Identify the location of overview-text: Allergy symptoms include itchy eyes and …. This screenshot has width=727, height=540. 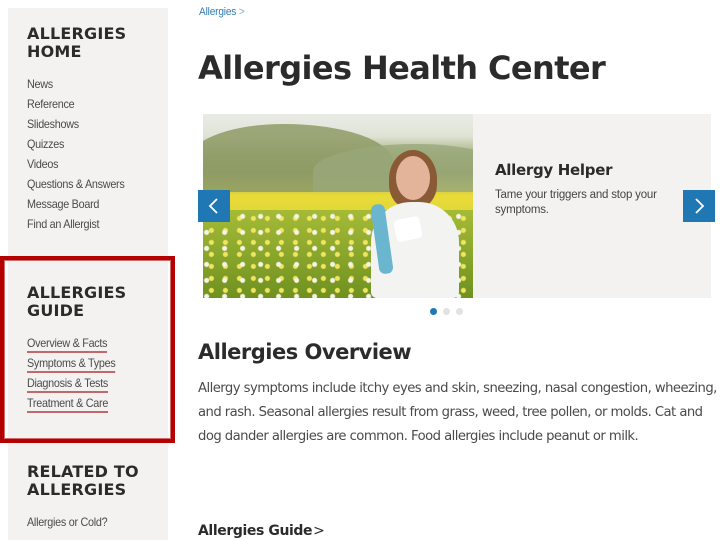
(457, 412).